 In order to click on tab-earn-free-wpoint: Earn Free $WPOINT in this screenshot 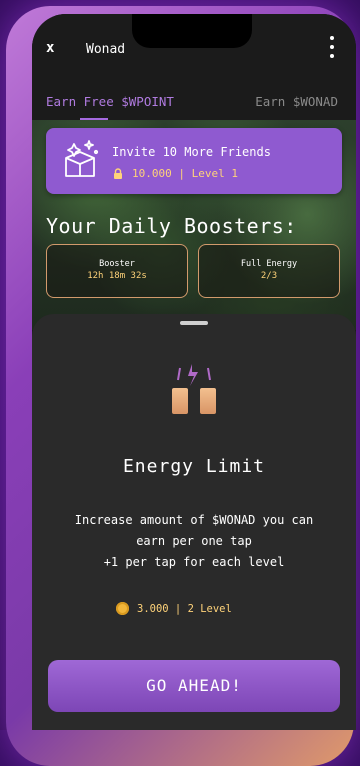, I will do `click(110, 101)`.